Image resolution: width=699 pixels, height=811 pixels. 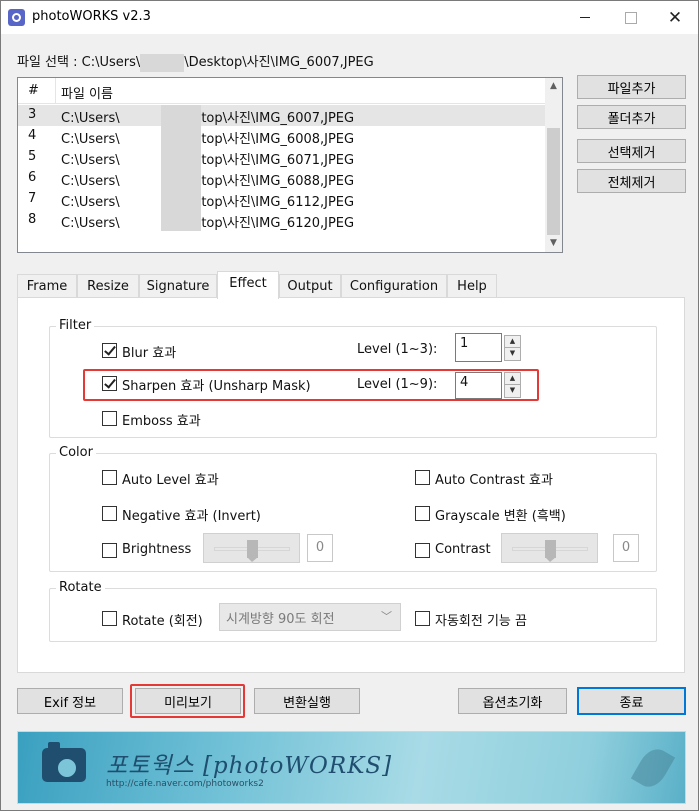 What do you see at coordinates (311, 385) in the screenshot?
I see `sharpen-highlight` at bounding box center [311, 385].